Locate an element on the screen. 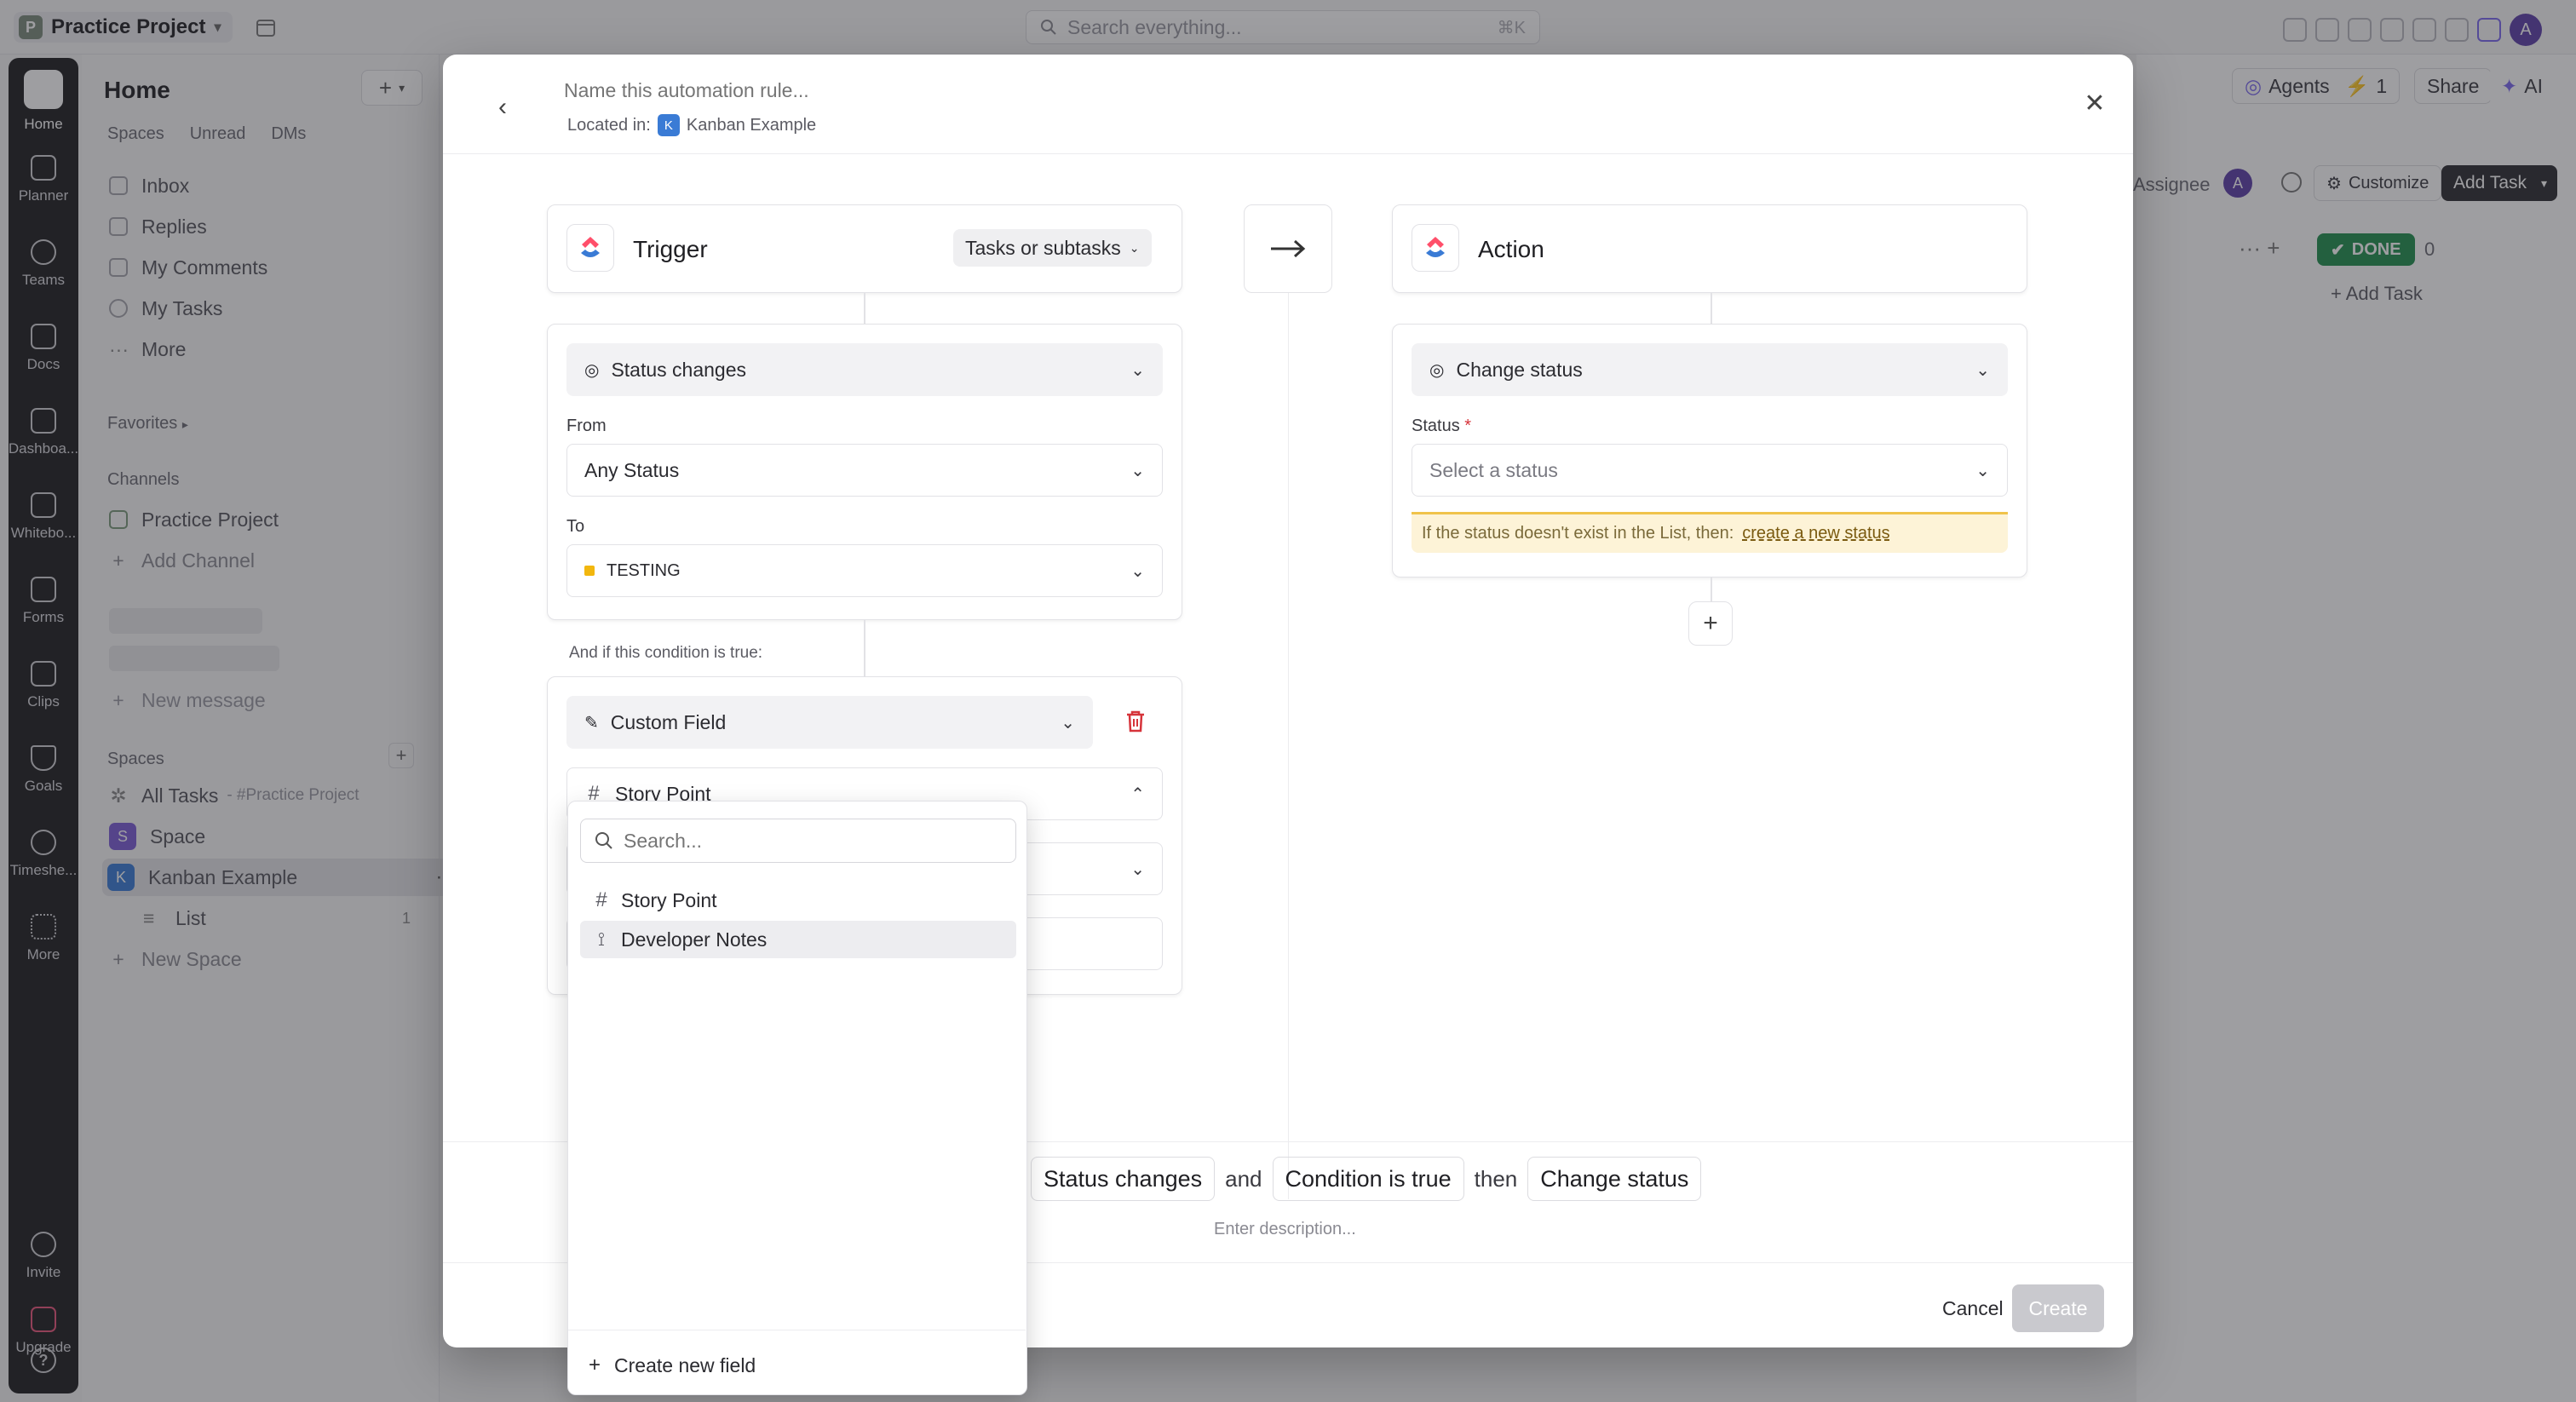  chevron-up-icon: ⌃ is located at coordinates (1137, 794).